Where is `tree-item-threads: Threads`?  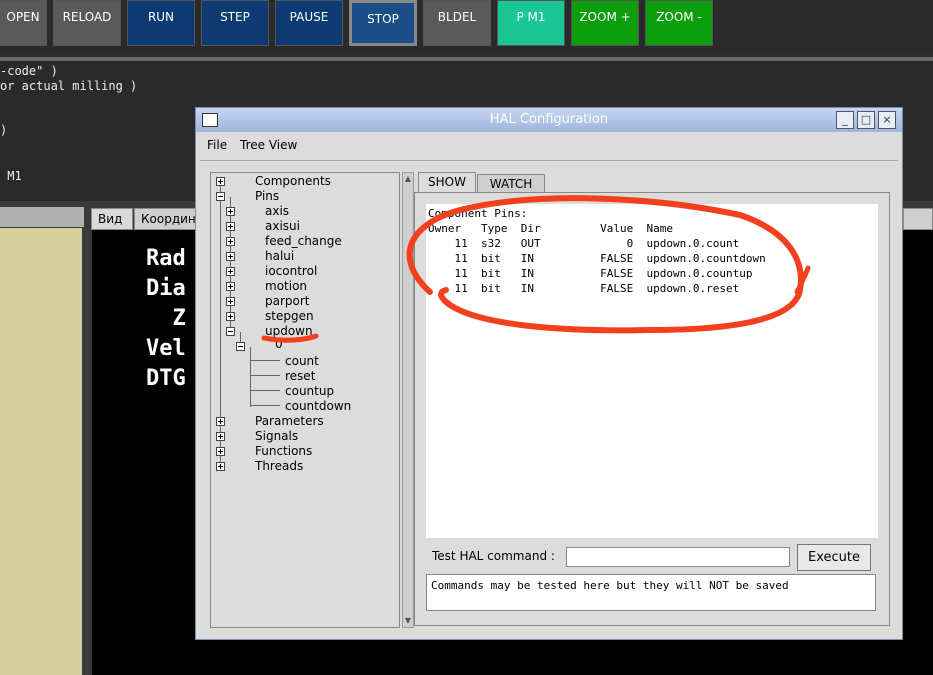 tree-item-threads: Threads is located at coordinates (279, 466).